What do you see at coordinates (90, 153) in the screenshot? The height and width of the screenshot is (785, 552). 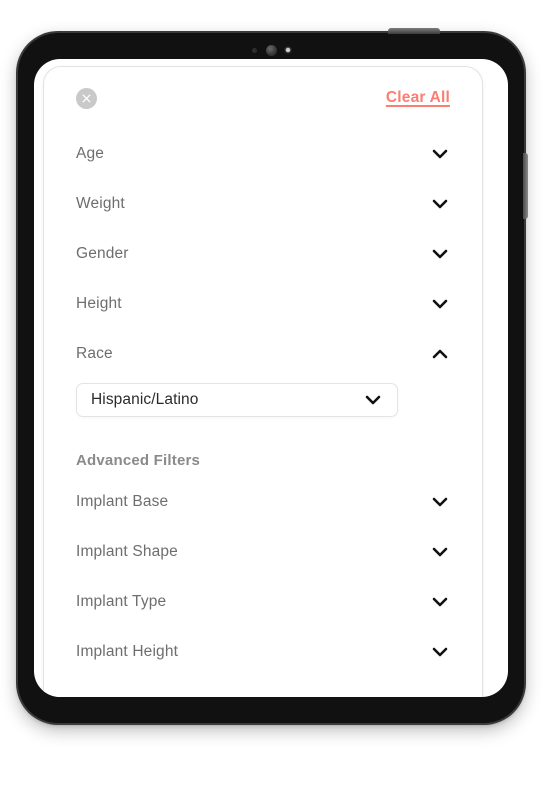 I see `filter-label: Age` at bounding box center [90, 153].